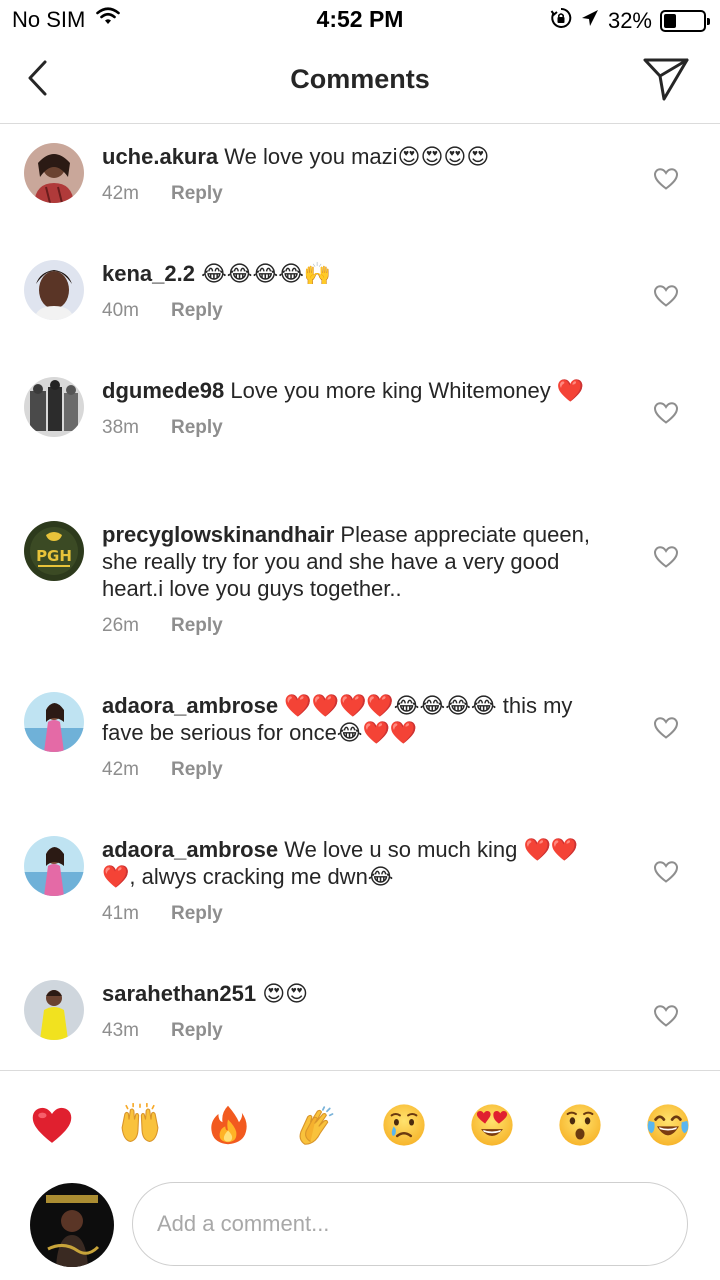 The height and width of the screenshot is (1280, 720). What do you see at coordinates (120, 427) in the screenshot?
I see `comment-time: 38m` at bounding box center [120, 427].